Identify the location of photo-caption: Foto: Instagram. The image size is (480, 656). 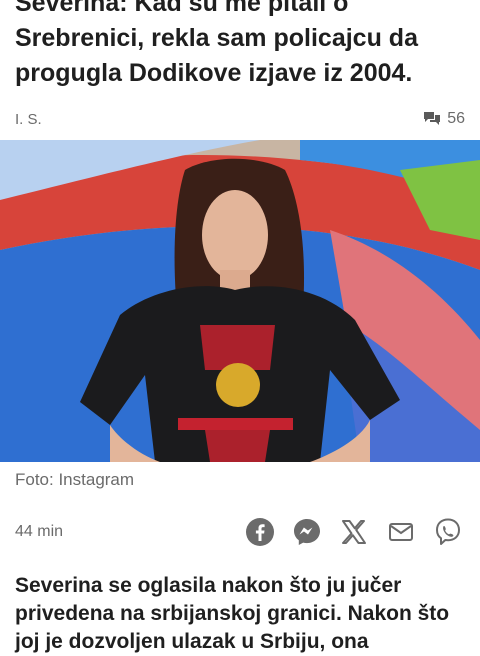
(75, 479).